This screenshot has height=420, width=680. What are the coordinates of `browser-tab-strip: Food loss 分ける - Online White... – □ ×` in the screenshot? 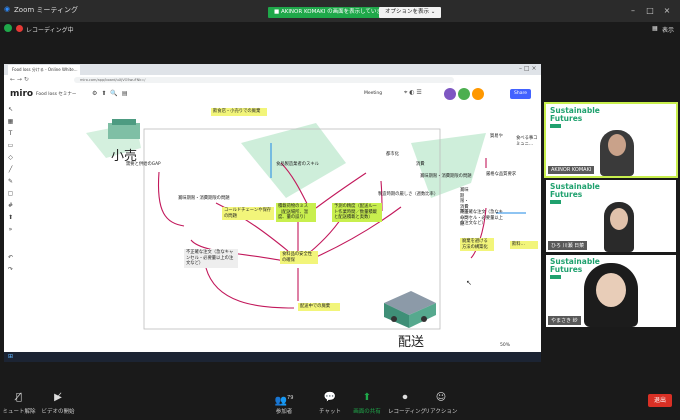 It's located at (272, 69).